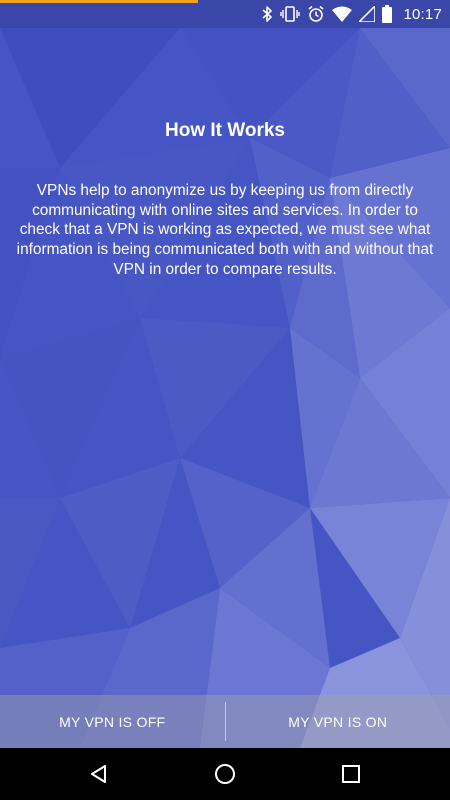  Describe the element at coordinates (290, 14) in the screenshot. I see `vibrate-icon` at that location.